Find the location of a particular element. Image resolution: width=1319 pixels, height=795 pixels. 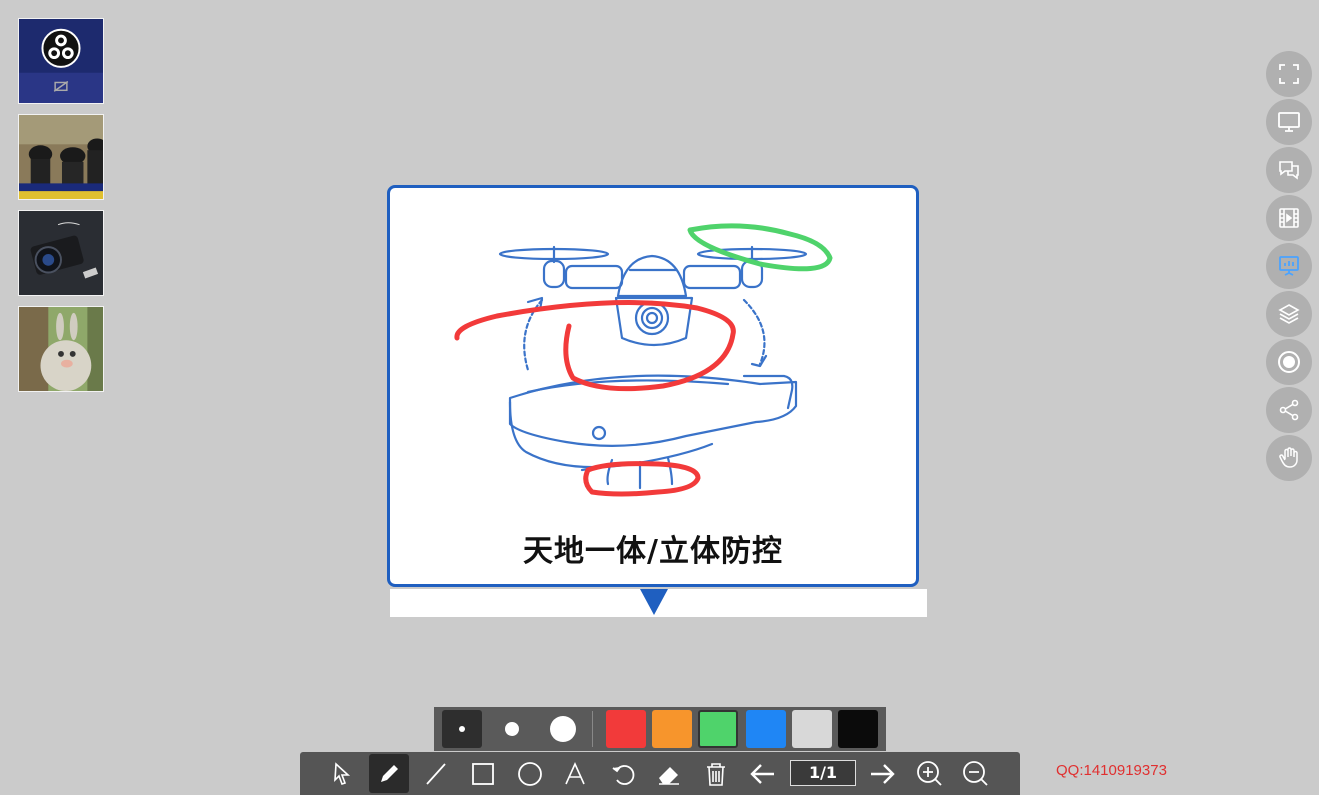

pen-tool-button is located at coordinates (389, 773).